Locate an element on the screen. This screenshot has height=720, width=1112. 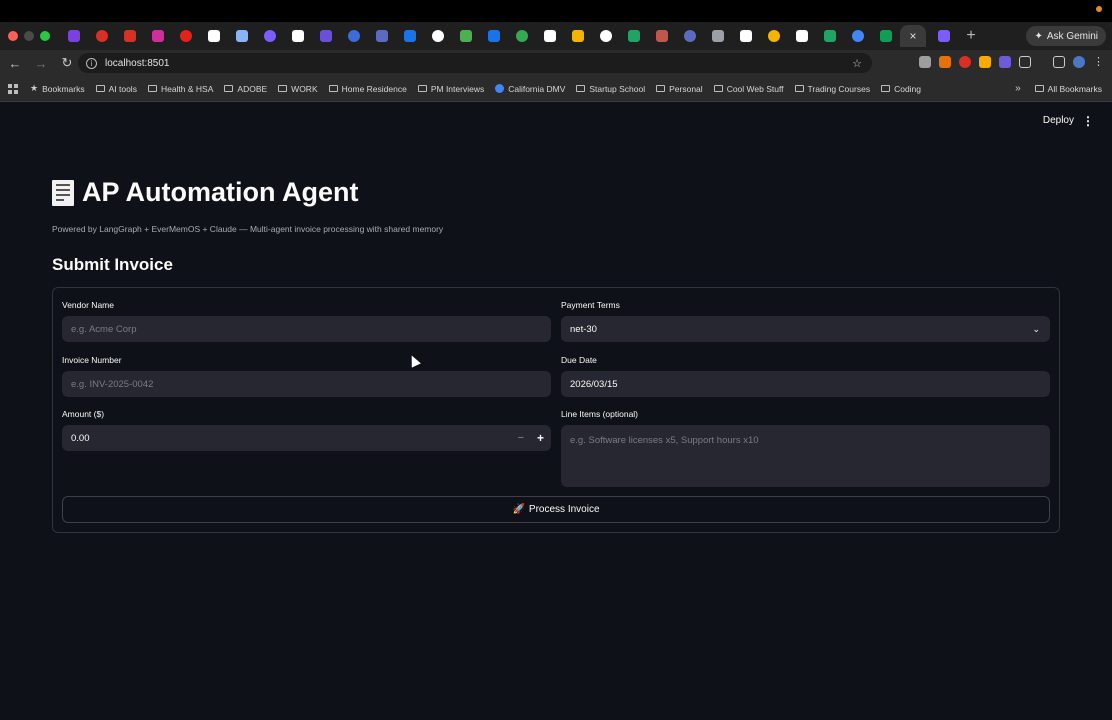
amount-increment-button: + is located at coordinates (540, 438).